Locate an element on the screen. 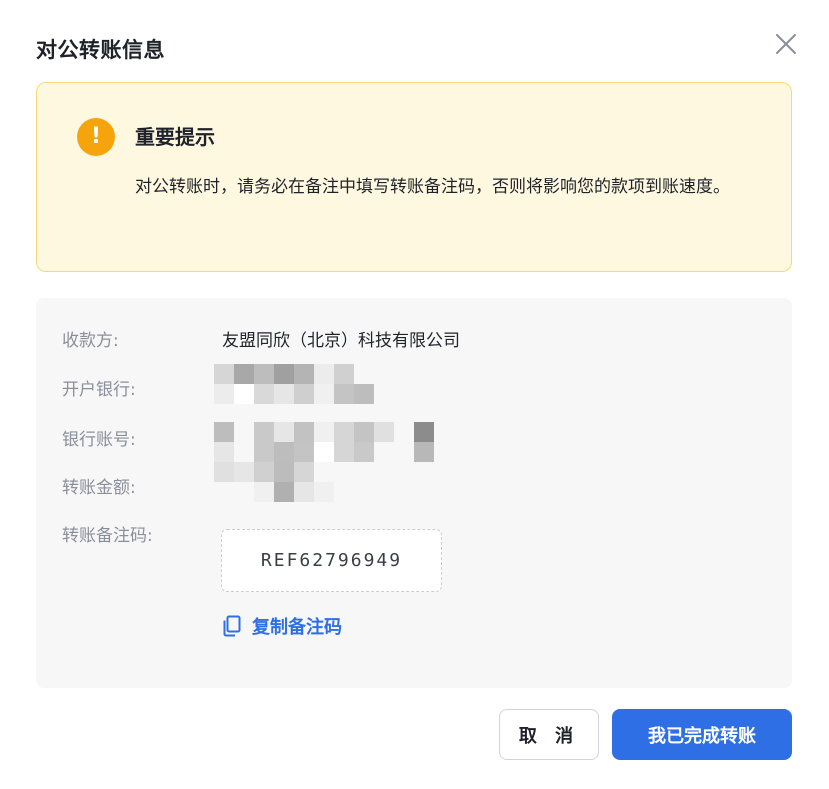 The image size is (829, 789). account-label: 银行账号: is located at coordinates (99, 440).